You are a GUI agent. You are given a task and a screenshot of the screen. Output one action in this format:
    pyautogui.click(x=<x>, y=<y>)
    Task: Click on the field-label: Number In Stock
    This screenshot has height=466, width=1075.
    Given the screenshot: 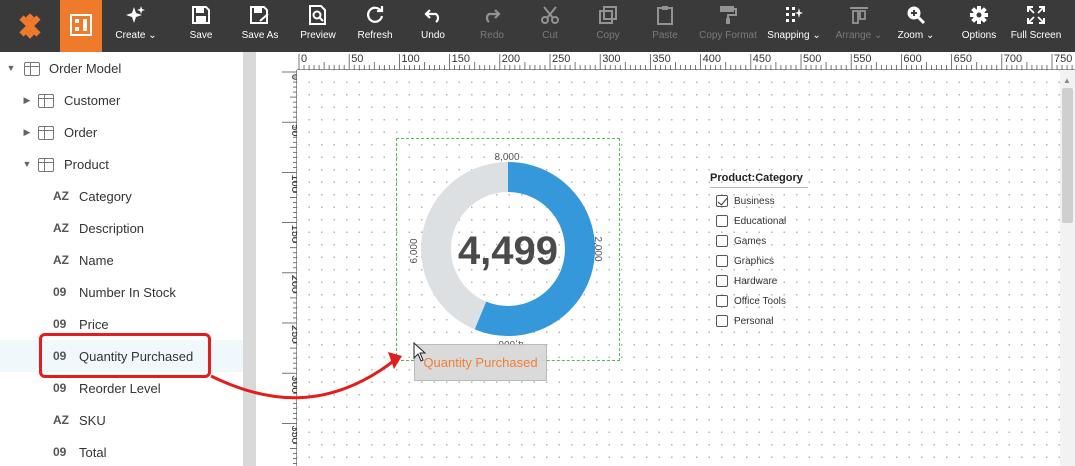 What is the action you would take?
    pyautogui.click(x=127, y=292)
    